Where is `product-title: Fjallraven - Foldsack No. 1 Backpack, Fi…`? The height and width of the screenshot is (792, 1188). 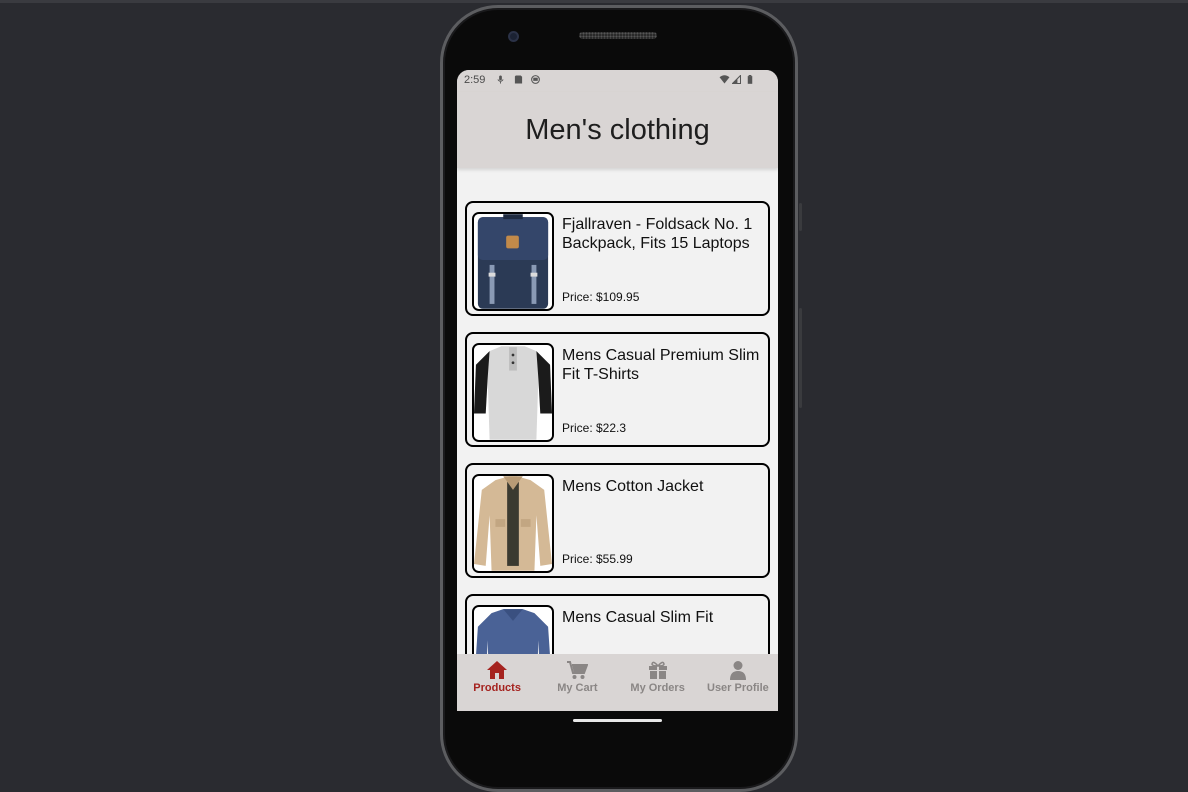 product-title: Fjallraven - Foldsack No. 1 Backpack, Fi… is located at coordinates (657, 234).